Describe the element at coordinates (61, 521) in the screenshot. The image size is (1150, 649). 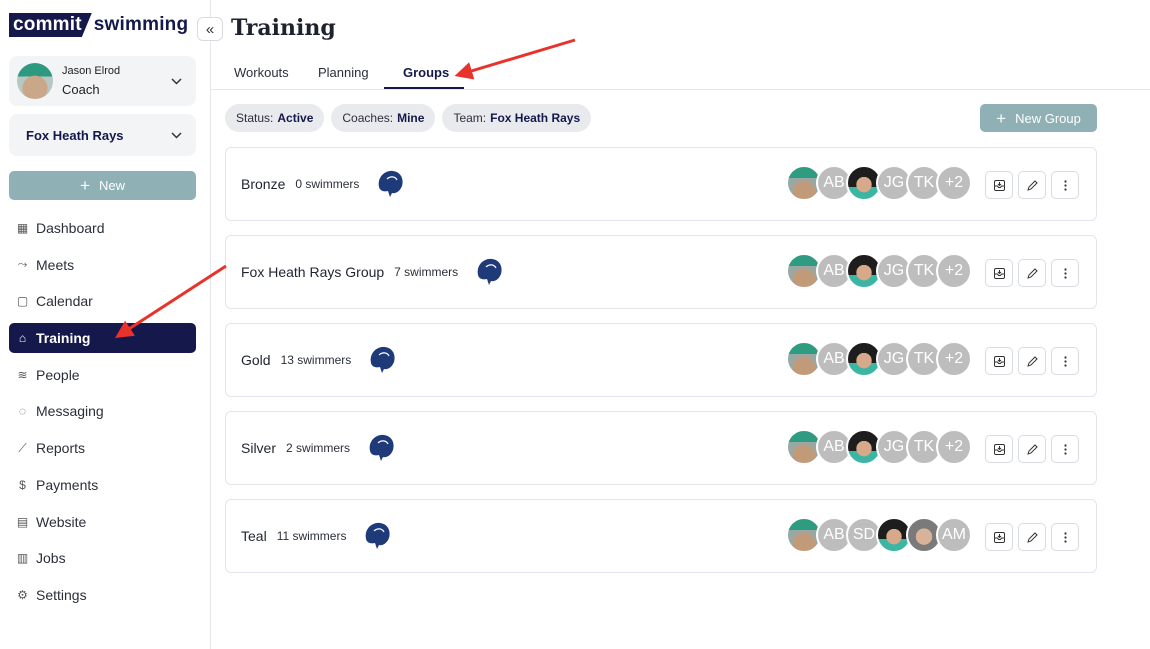
I see `sidebar-item-label: Website` at that location.